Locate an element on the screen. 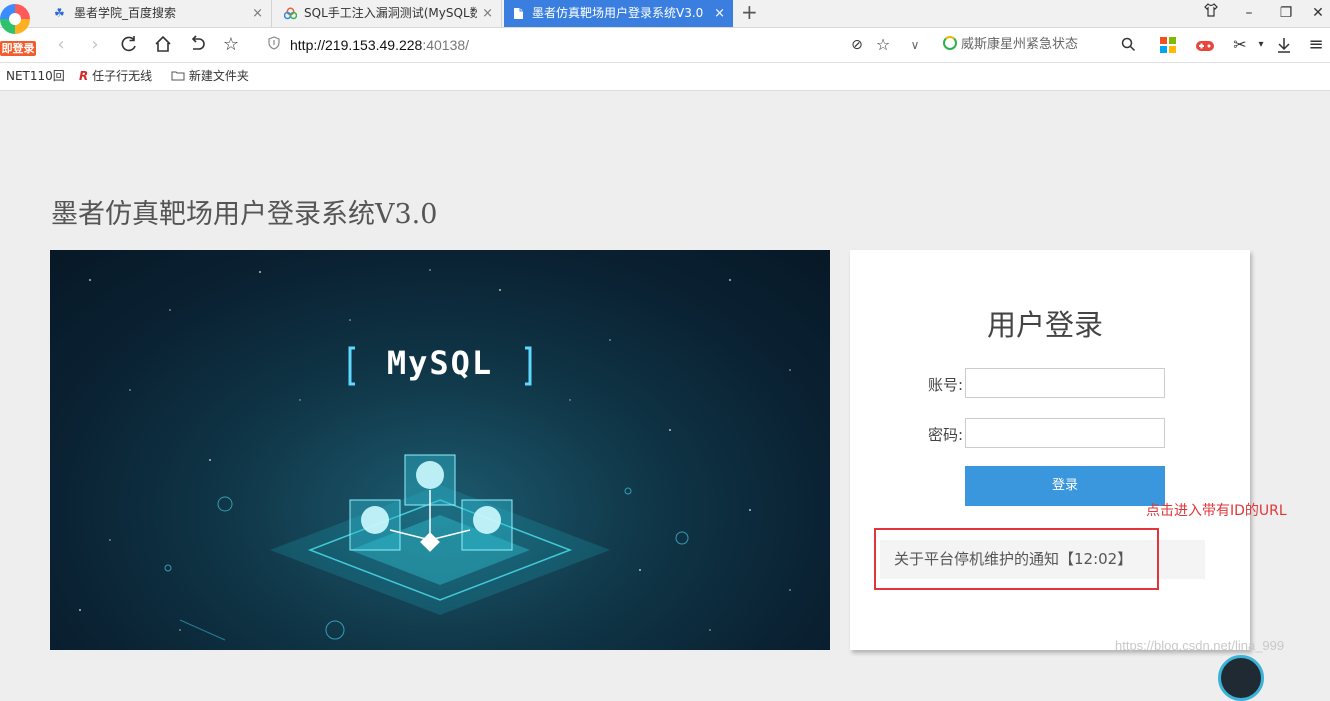 This screenshot has height=701, width=1330. tab-sql-injection-test: SQL手工注入漏洞测试(MySQL数据库) × is located at coordinates (389, 13).